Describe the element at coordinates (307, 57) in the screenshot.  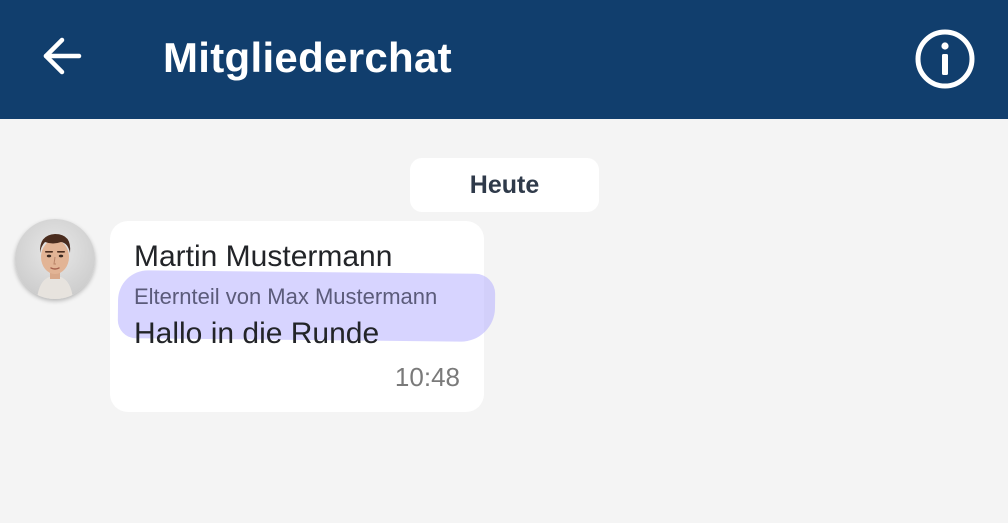
I see `page-title: Mitgliederchat` at that location.